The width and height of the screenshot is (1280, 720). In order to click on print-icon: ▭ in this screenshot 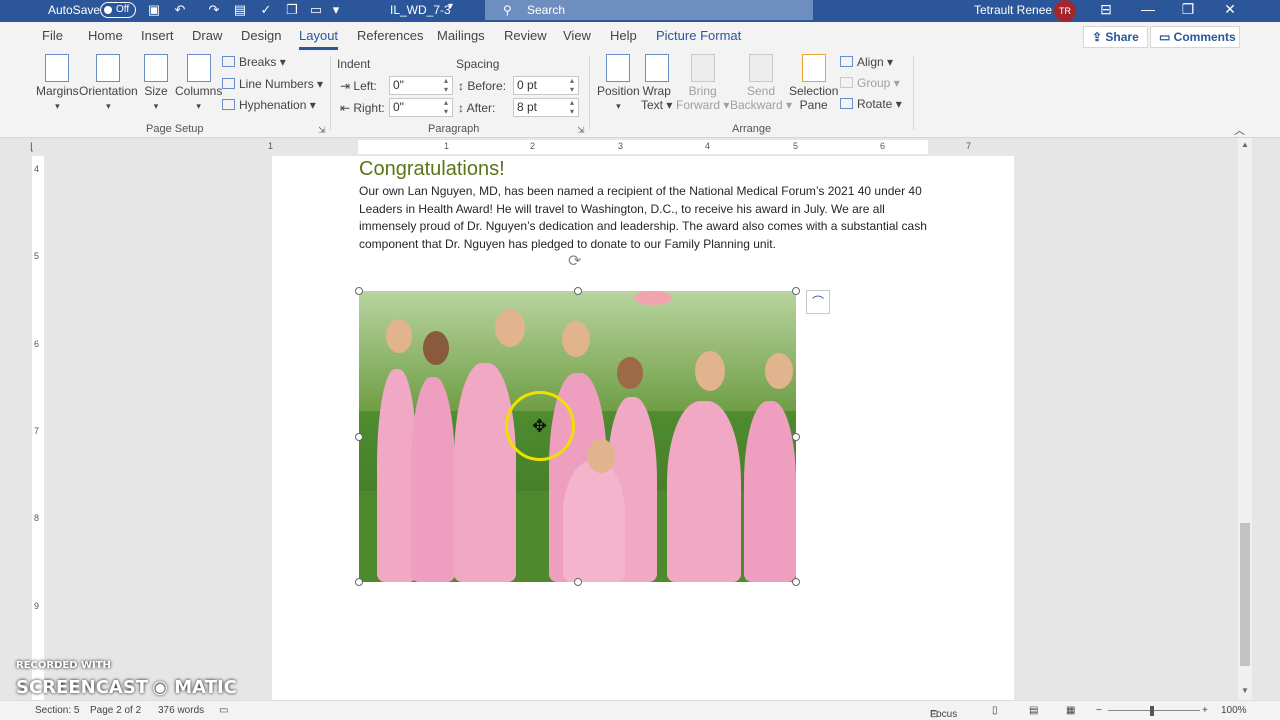, I will do `click(316, 10)`.